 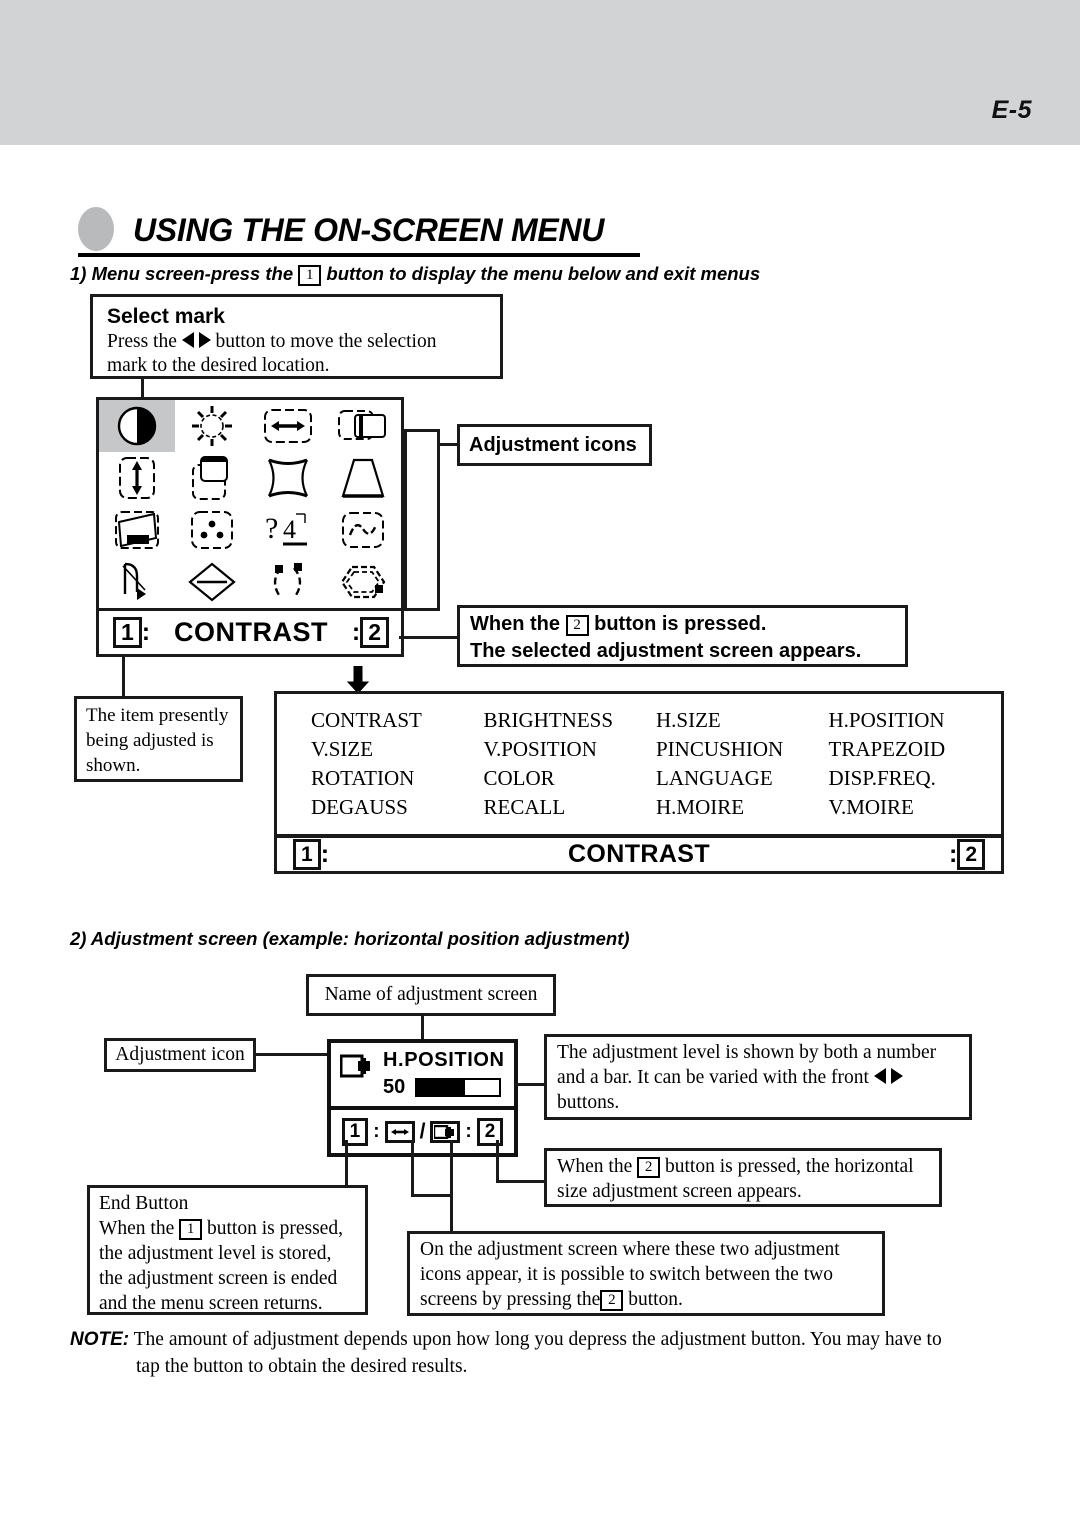 I want to click on hpos-icon-wrap, so click(x=357, y=1066).